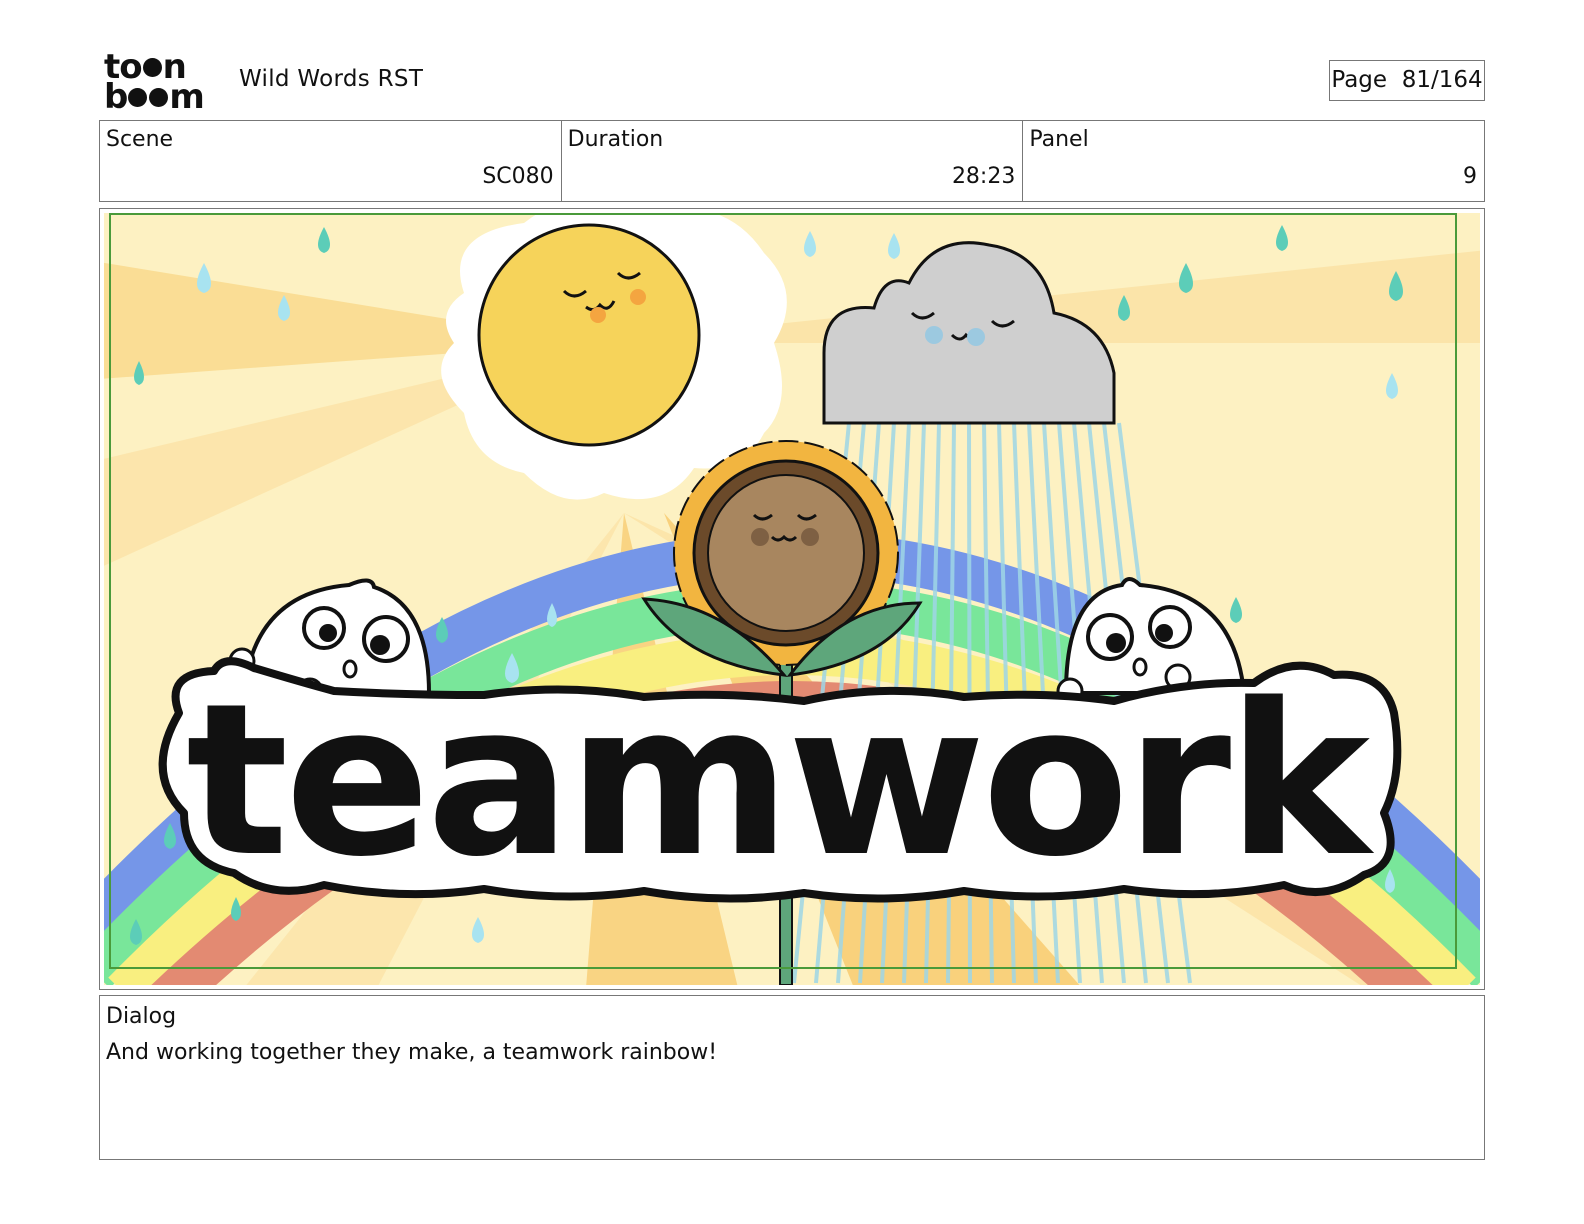 The width and height of the screenshot is (1584, 1224). I want to click on panel-value: 9, so click(1470, 176).